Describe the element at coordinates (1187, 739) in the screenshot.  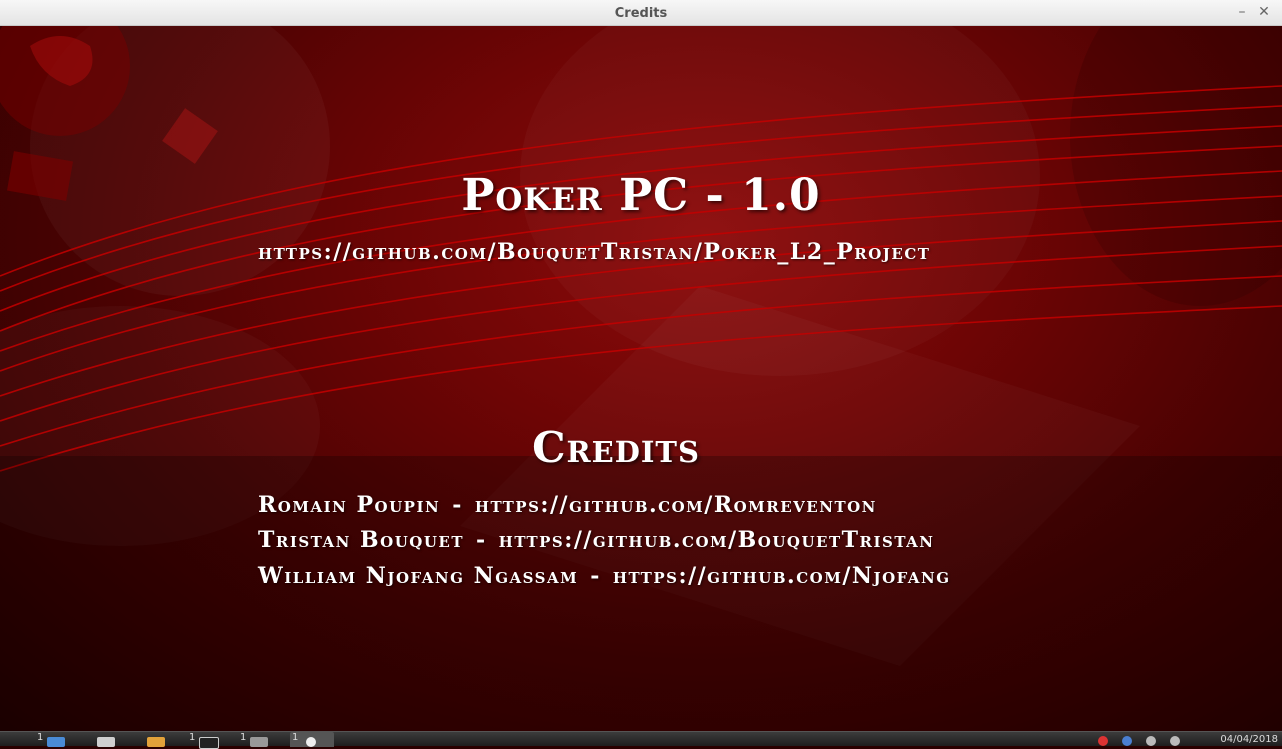
I see `system-tray: 04/04/2018` at that location.